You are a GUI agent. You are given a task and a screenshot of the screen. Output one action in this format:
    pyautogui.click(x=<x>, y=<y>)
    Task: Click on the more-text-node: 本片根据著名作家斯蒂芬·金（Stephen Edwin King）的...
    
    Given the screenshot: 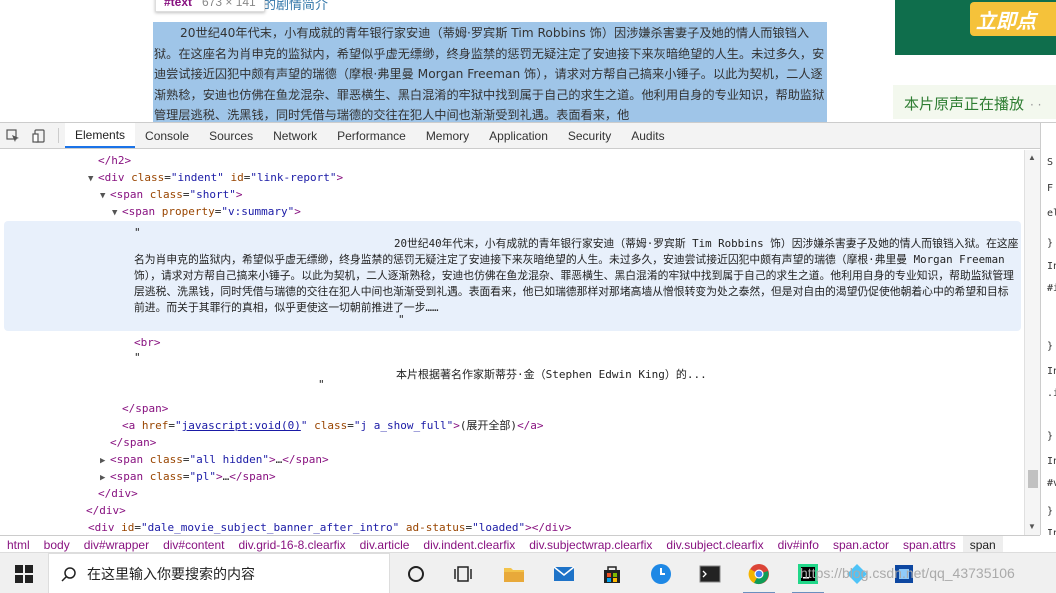 What is the action you would take?
    pyautogui.click(x=551, y=374)
    